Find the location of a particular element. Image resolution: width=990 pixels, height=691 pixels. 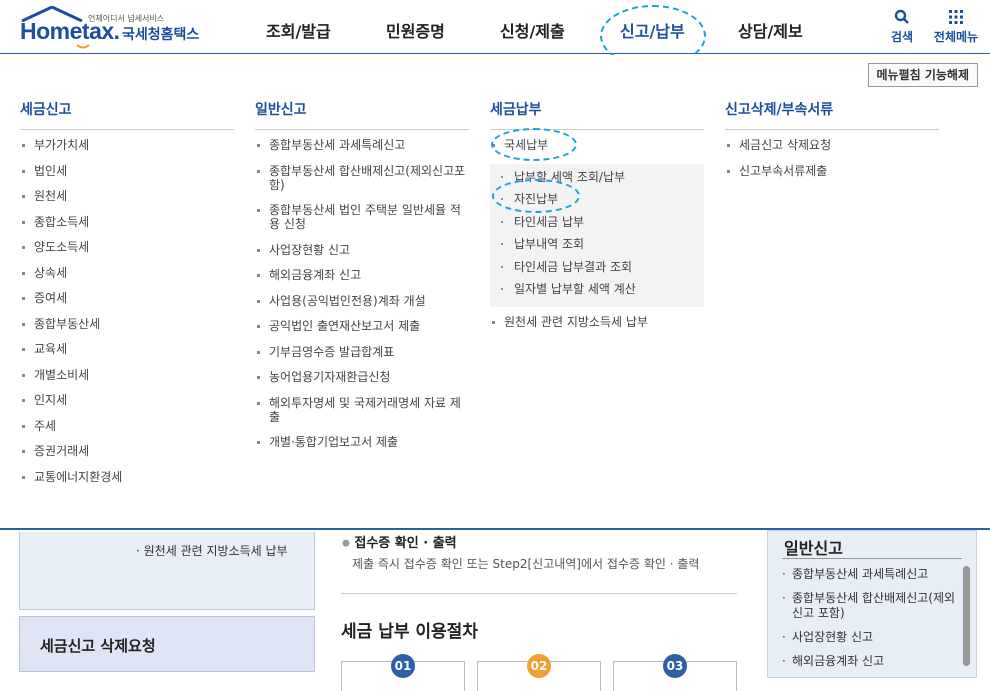

gnb-certificate: 민원증명 is located at coordinates (415, 30).